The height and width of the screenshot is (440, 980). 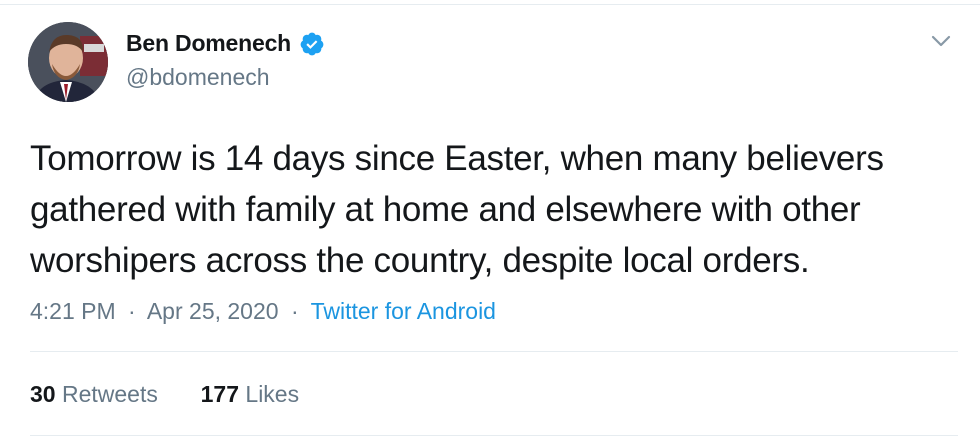 What do you see at coordinates (213, 311) in the screenshot?
I see `tweet-date: Apr 25, 2020` at bounding box center [213, 311].